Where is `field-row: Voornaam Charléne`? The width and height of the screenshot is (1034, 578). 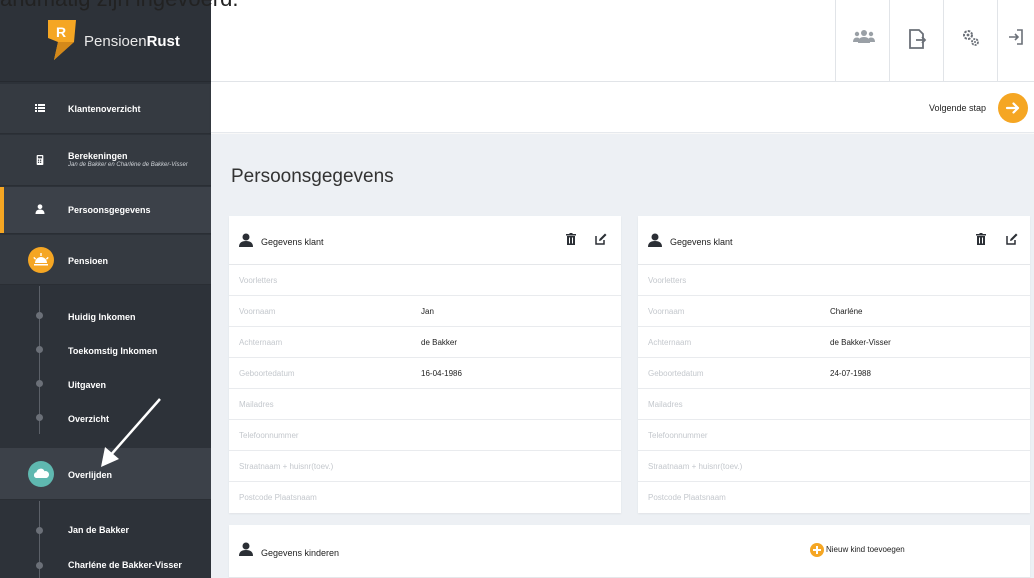
field-row: Voornaam Charléne is located at coordinates (834, 311).